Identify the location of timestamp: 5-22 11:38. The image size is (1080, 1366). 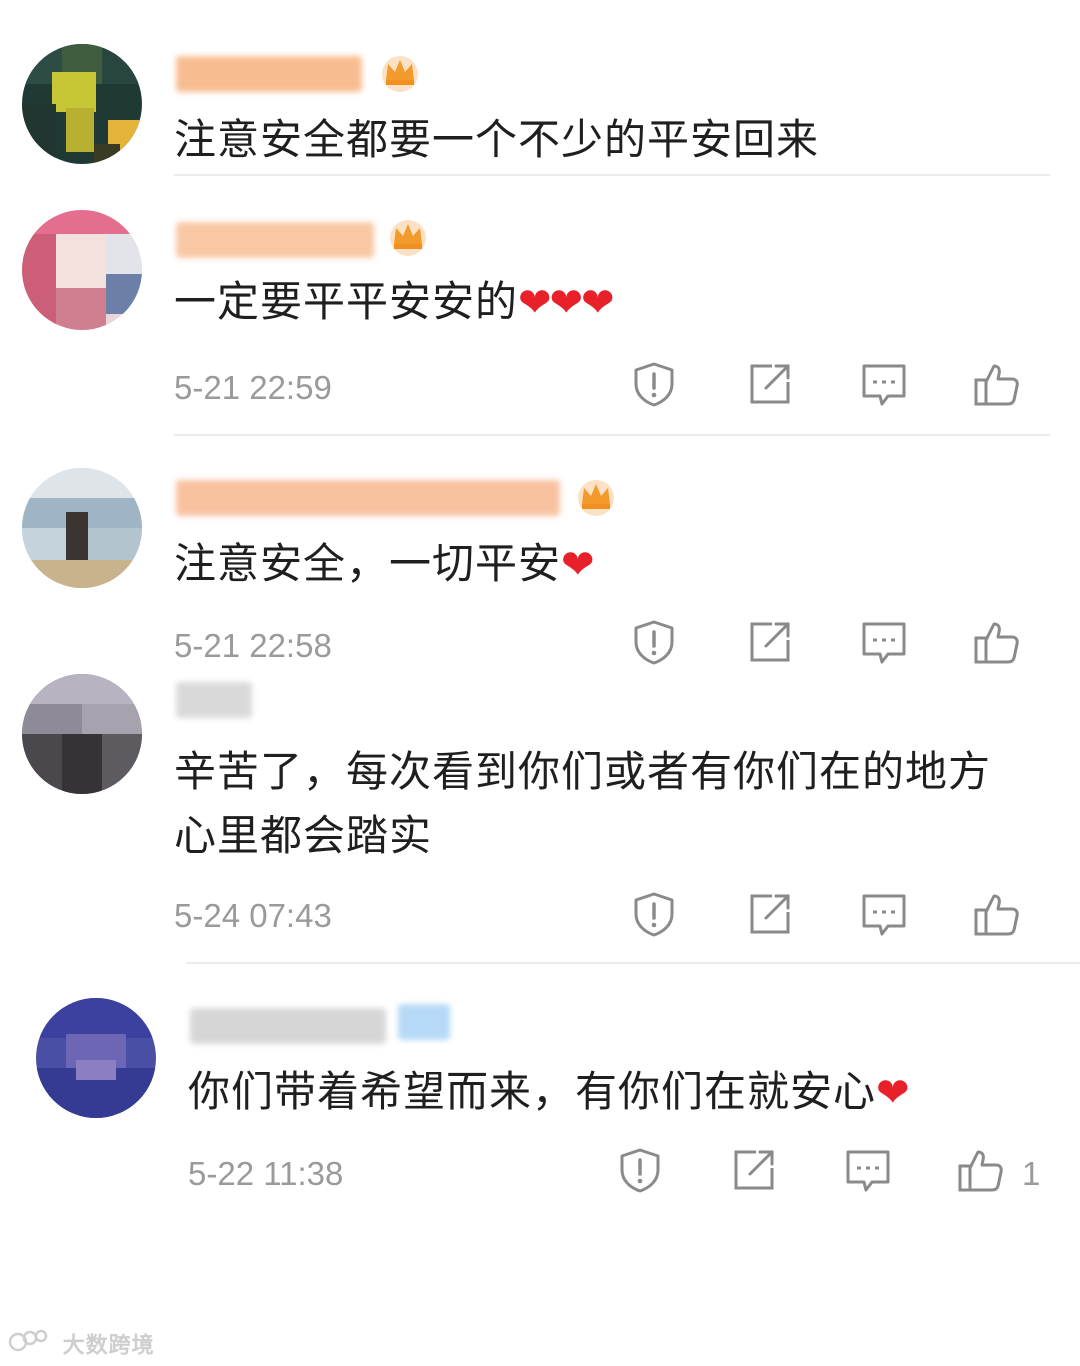
(266, 1173).